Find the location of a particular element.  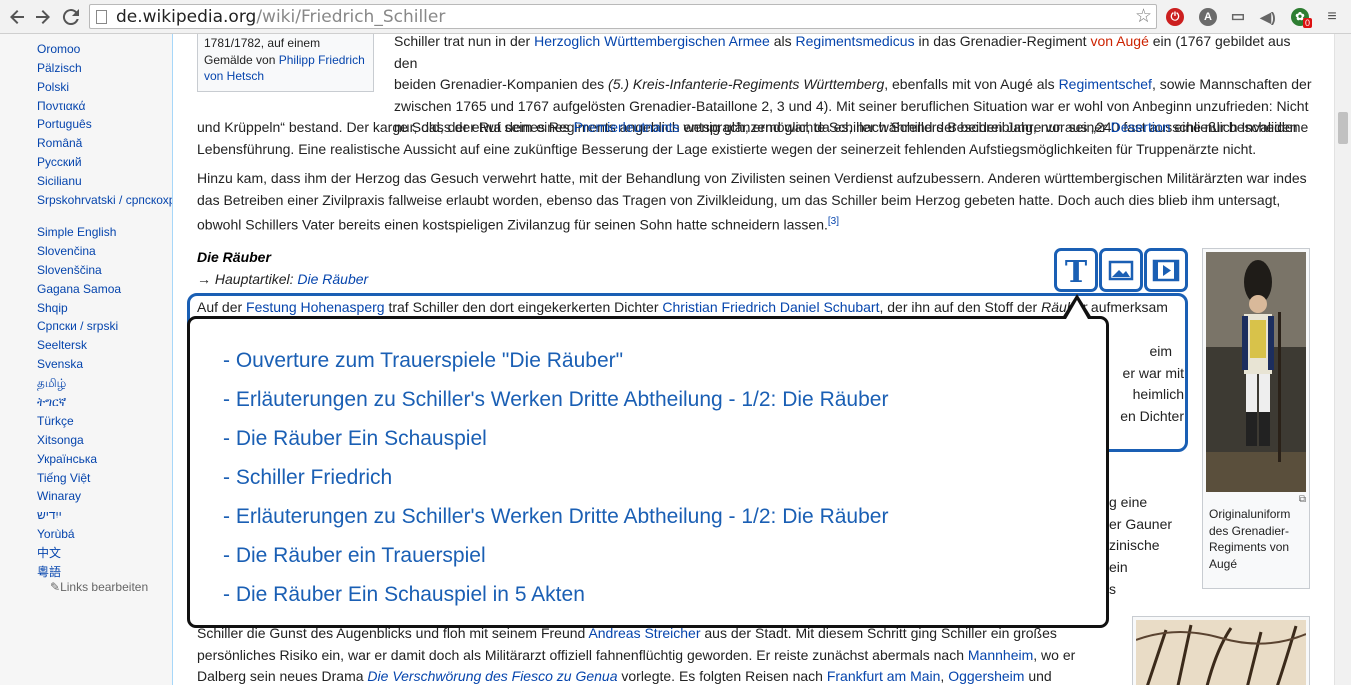

link: Regimentschef is located at coordinates (1105, 84).